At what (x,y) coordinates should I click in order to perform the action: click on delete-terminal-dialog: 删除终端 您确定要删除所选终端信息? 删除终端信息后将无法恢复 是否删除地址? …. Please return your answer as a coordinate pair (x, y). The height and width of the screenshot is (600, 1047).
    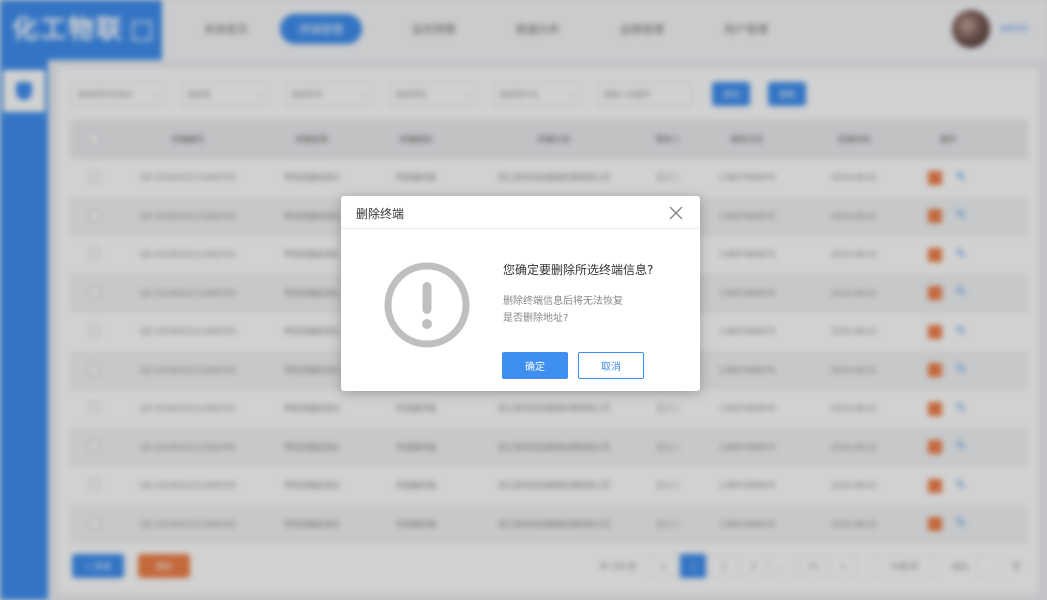
    Looking at the image, I should click on (520, 293).